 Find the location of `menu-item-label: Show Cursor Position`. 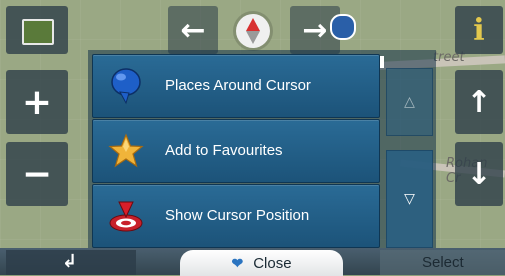

menu-item-label: Show Cursor Position is located at coordinates (237, 215).